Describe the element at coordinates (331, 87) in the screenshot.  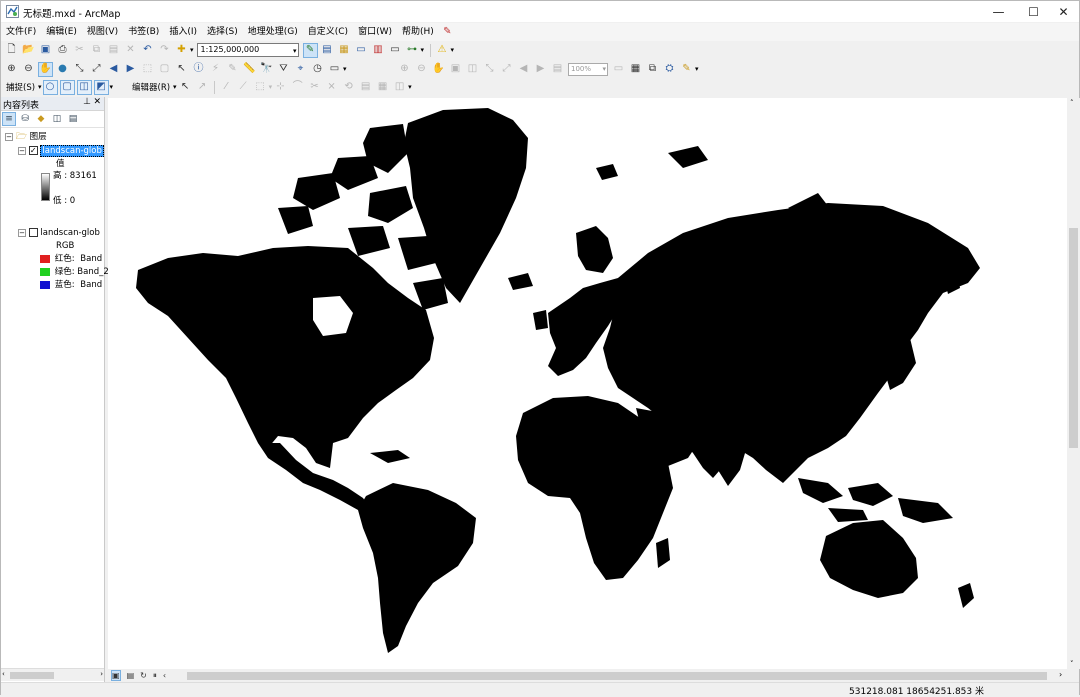
I see `split-tool-icon: ⨯` at that location.